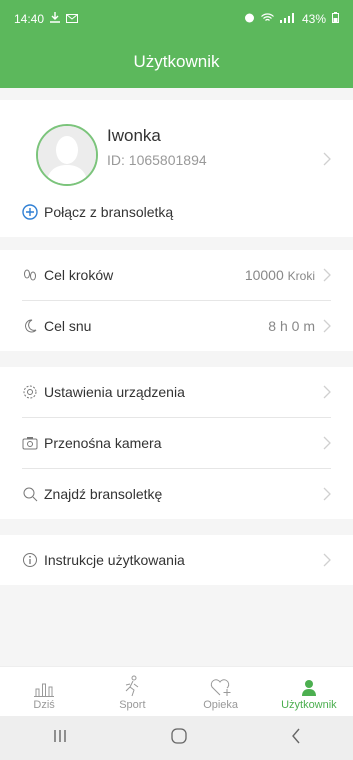 The width and height of the screenshot is (353, 760). Describe the element at coordinates (264, 275) in the screenshot. I see `step-goal-number: 10000` at that location.